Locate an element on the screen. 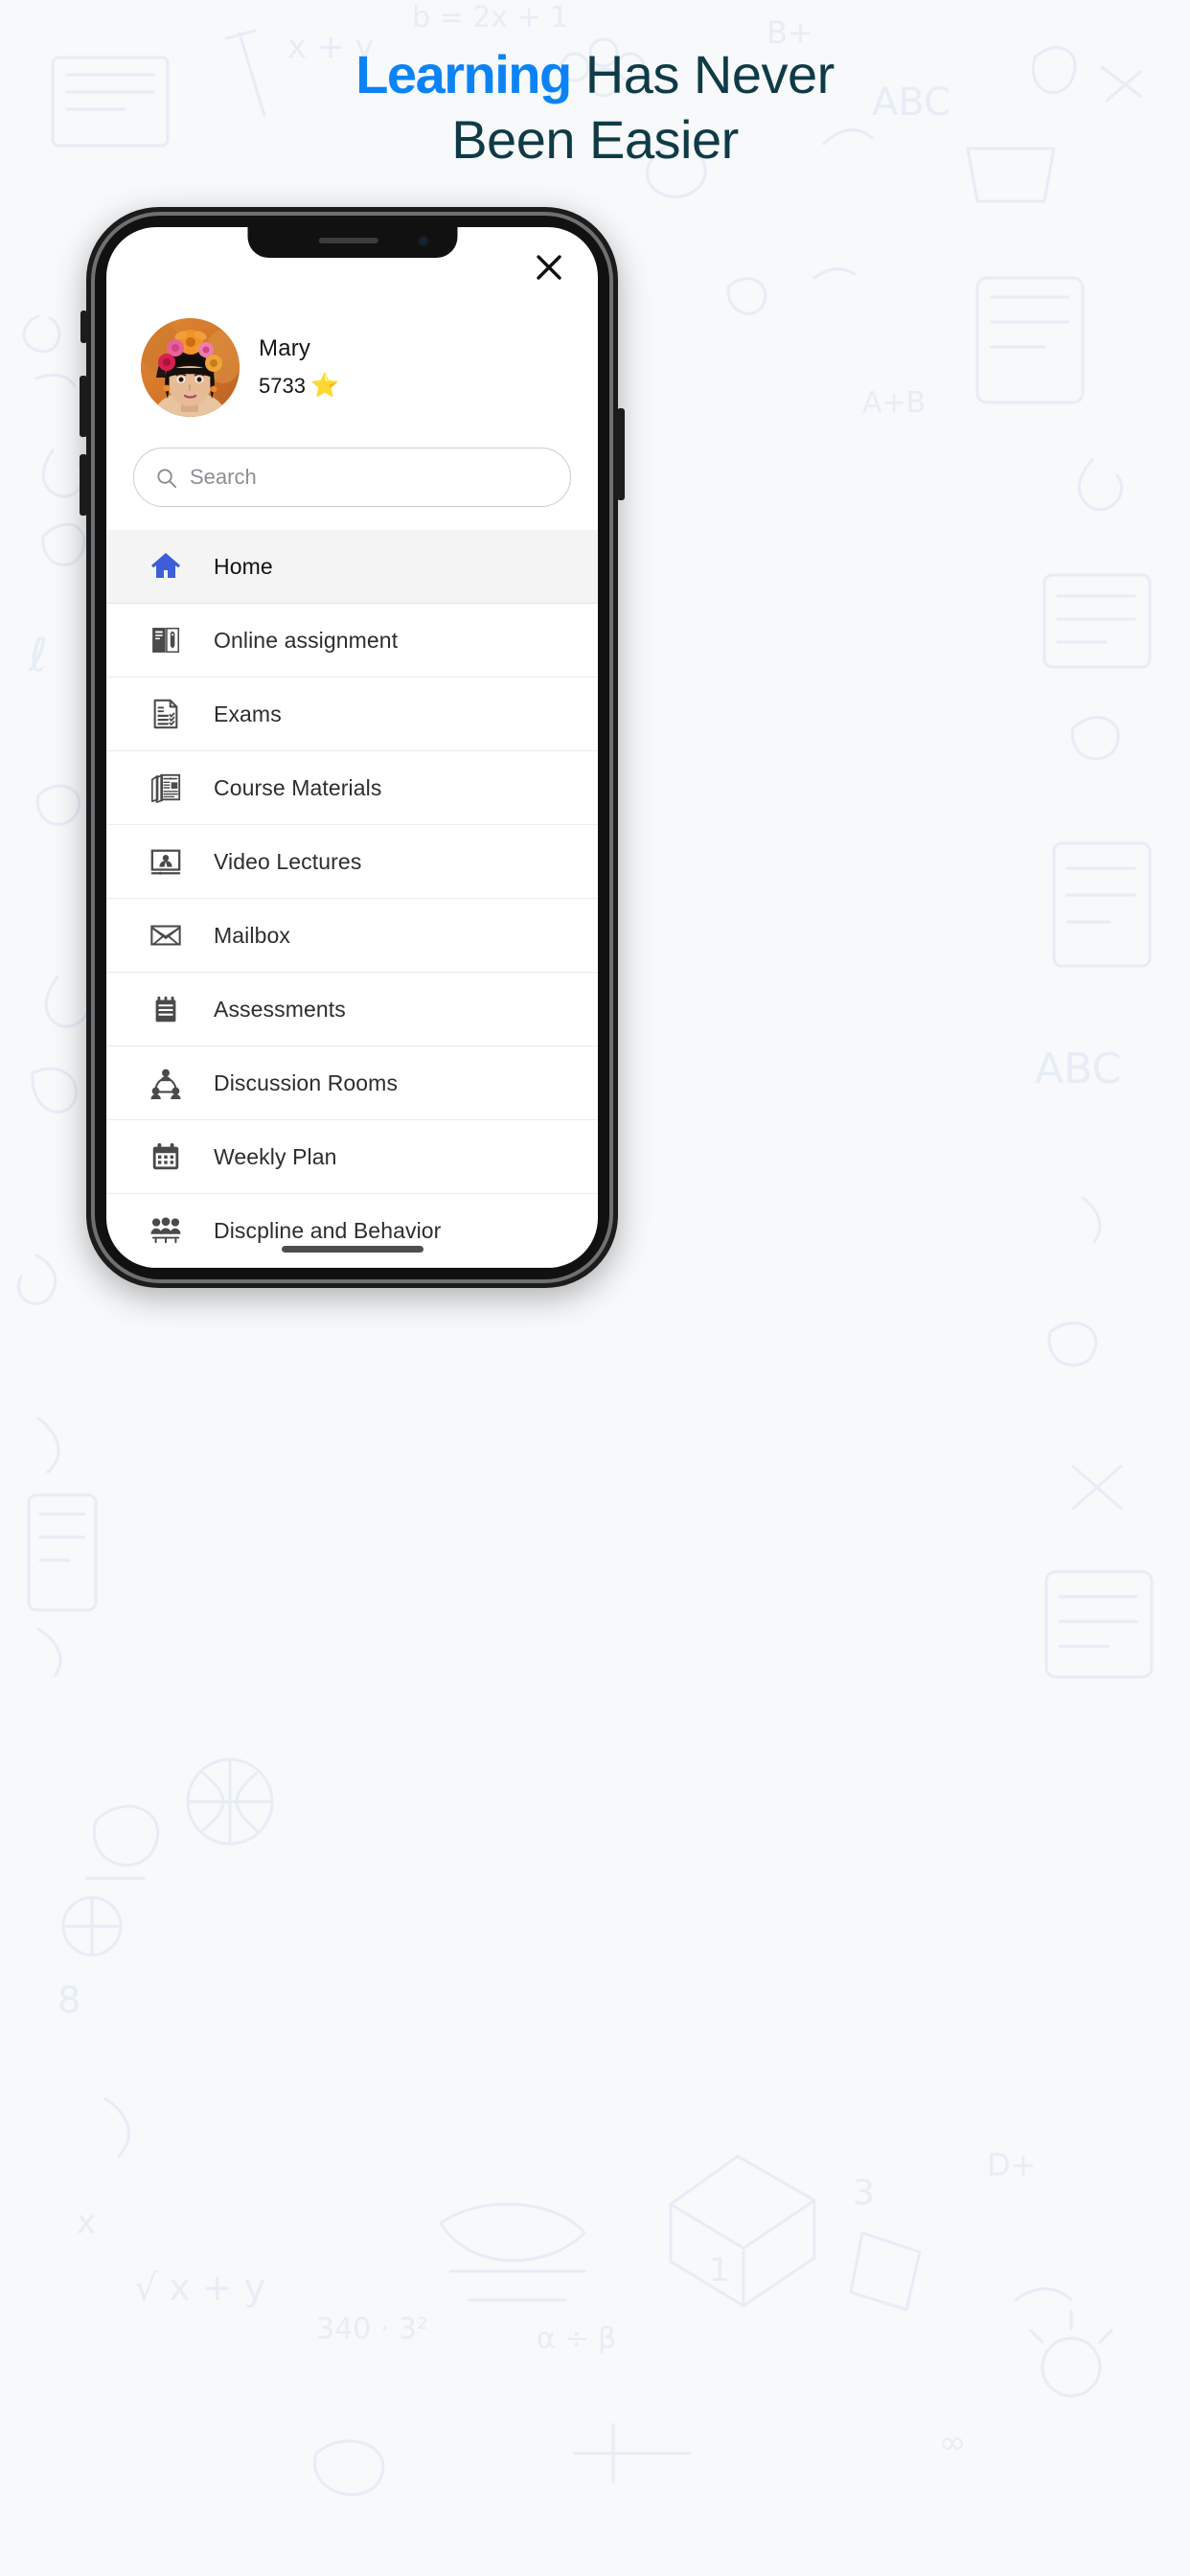 This screenshot has height=2576, width=1190. search-icon is located at coordinates (167, 478).